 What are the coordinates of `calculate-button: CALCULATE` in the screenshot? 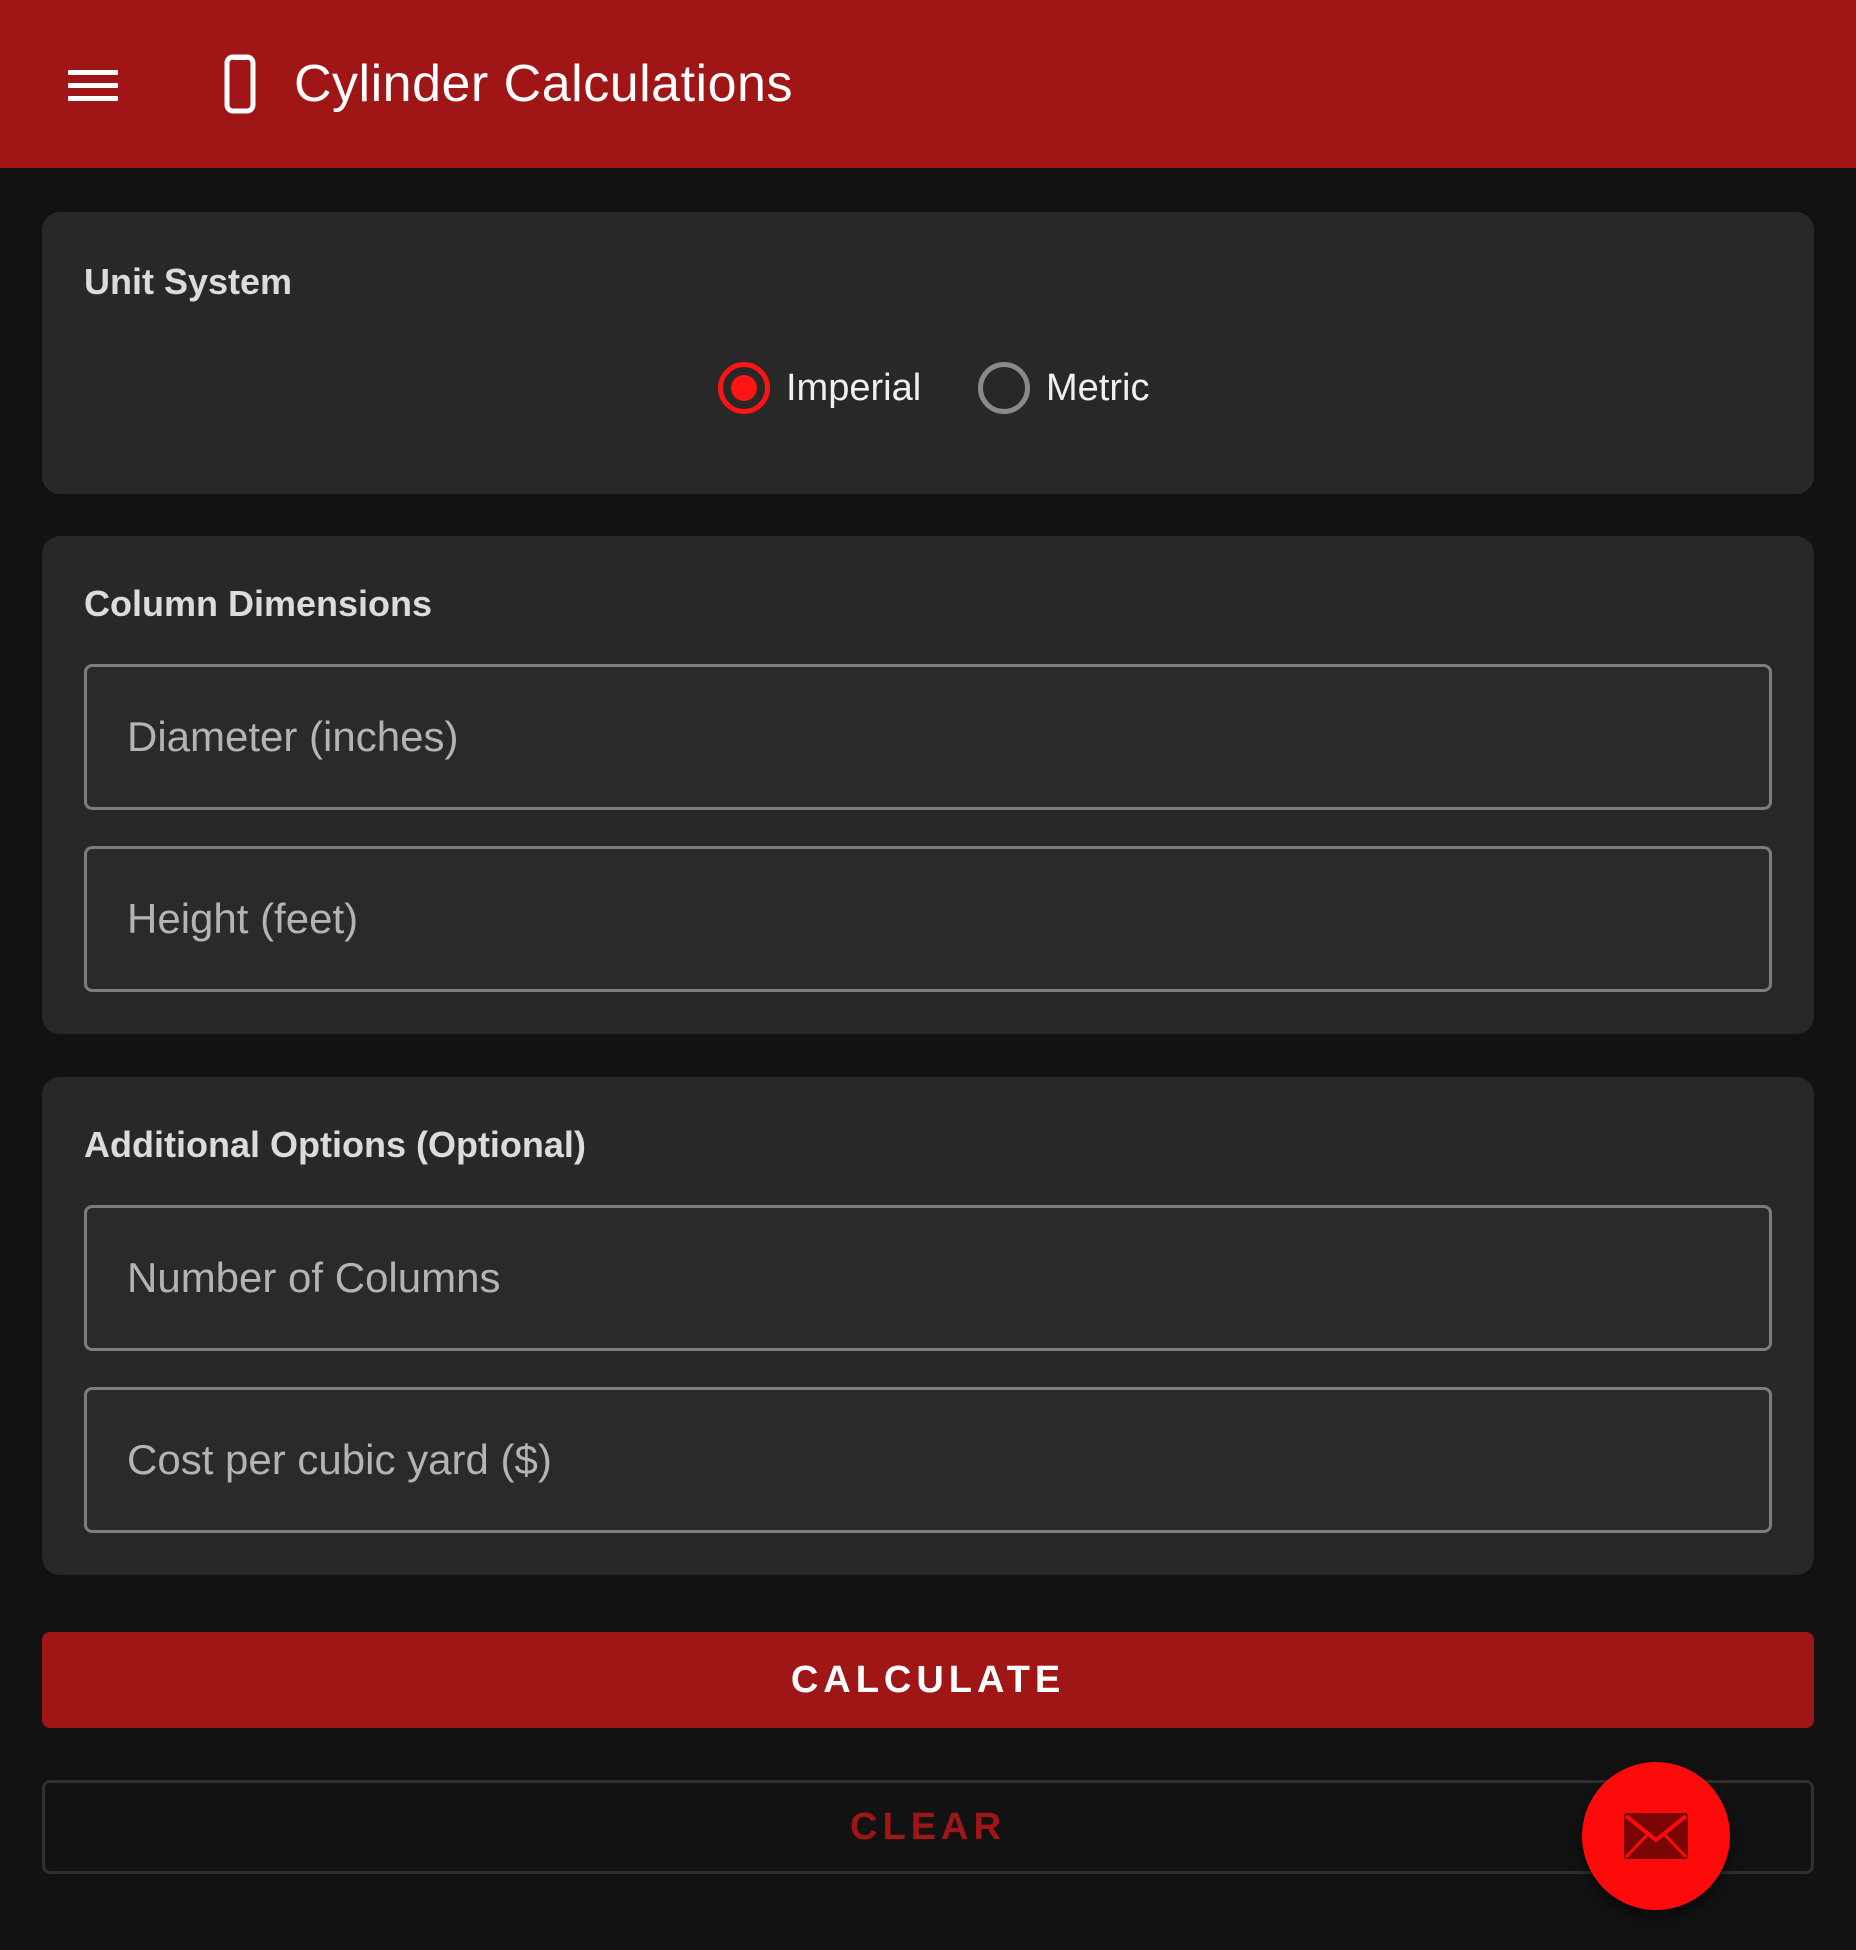 It's located at (928, 1680).